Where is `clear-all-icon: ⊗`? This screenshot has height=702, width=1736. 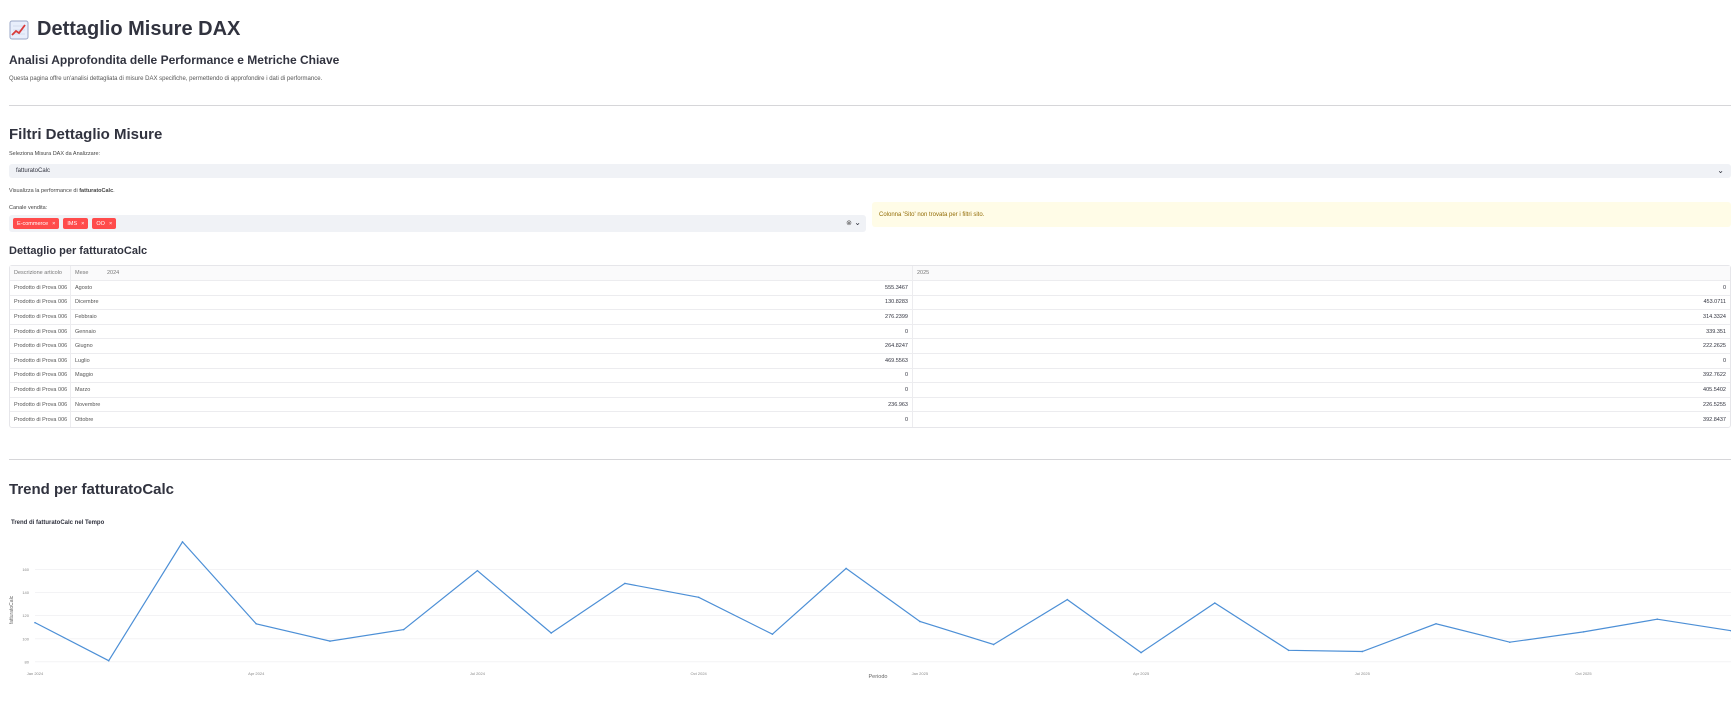
clear-all-icon: ⊗ is located at coordinates (849, 223).